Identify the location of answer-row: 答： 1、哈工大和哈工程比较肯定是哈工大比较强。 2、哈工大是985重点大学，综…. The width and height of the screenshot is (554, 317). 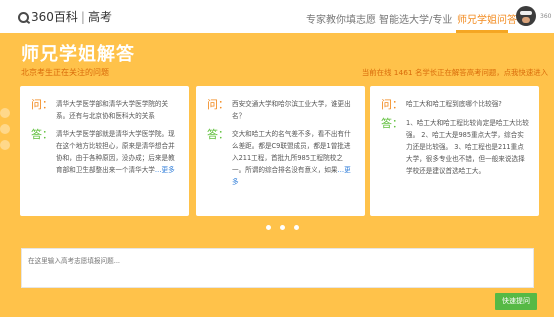
(455, 147).